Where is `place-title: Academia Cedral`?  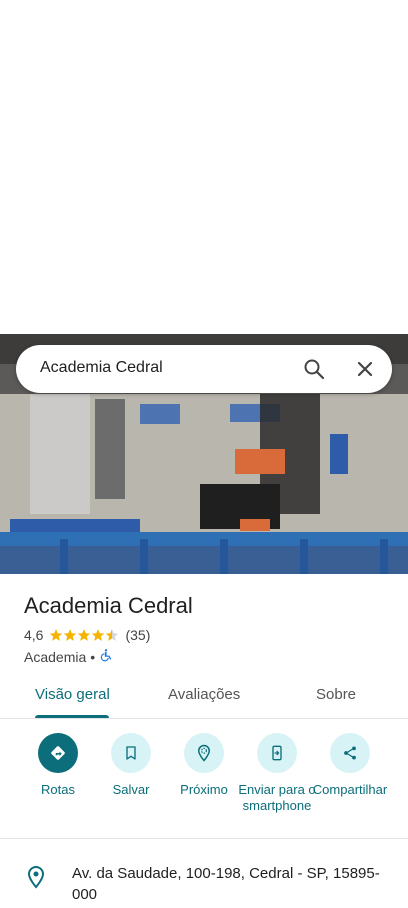
place-title: Academia Cedral is located at coordinates (108, 605).